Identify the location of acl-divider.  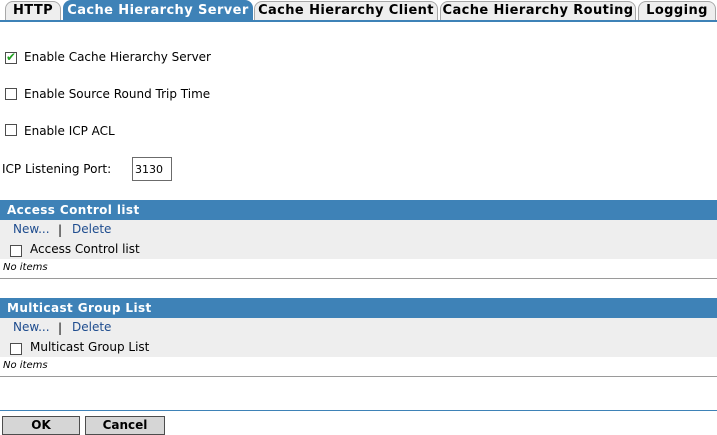
(358, 278).